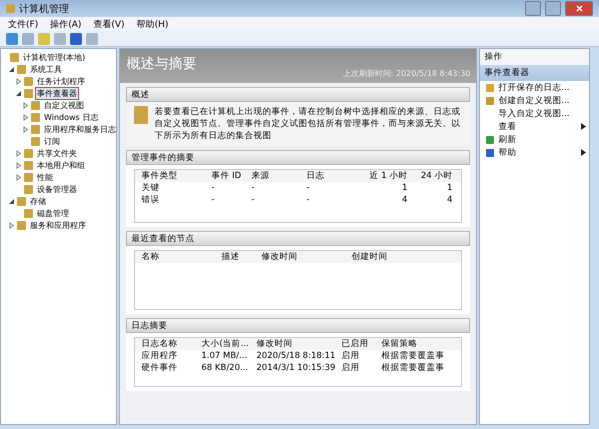 This screenshot has width=599, height=429. I want to click on action-item: 查看, so click(534, 126).